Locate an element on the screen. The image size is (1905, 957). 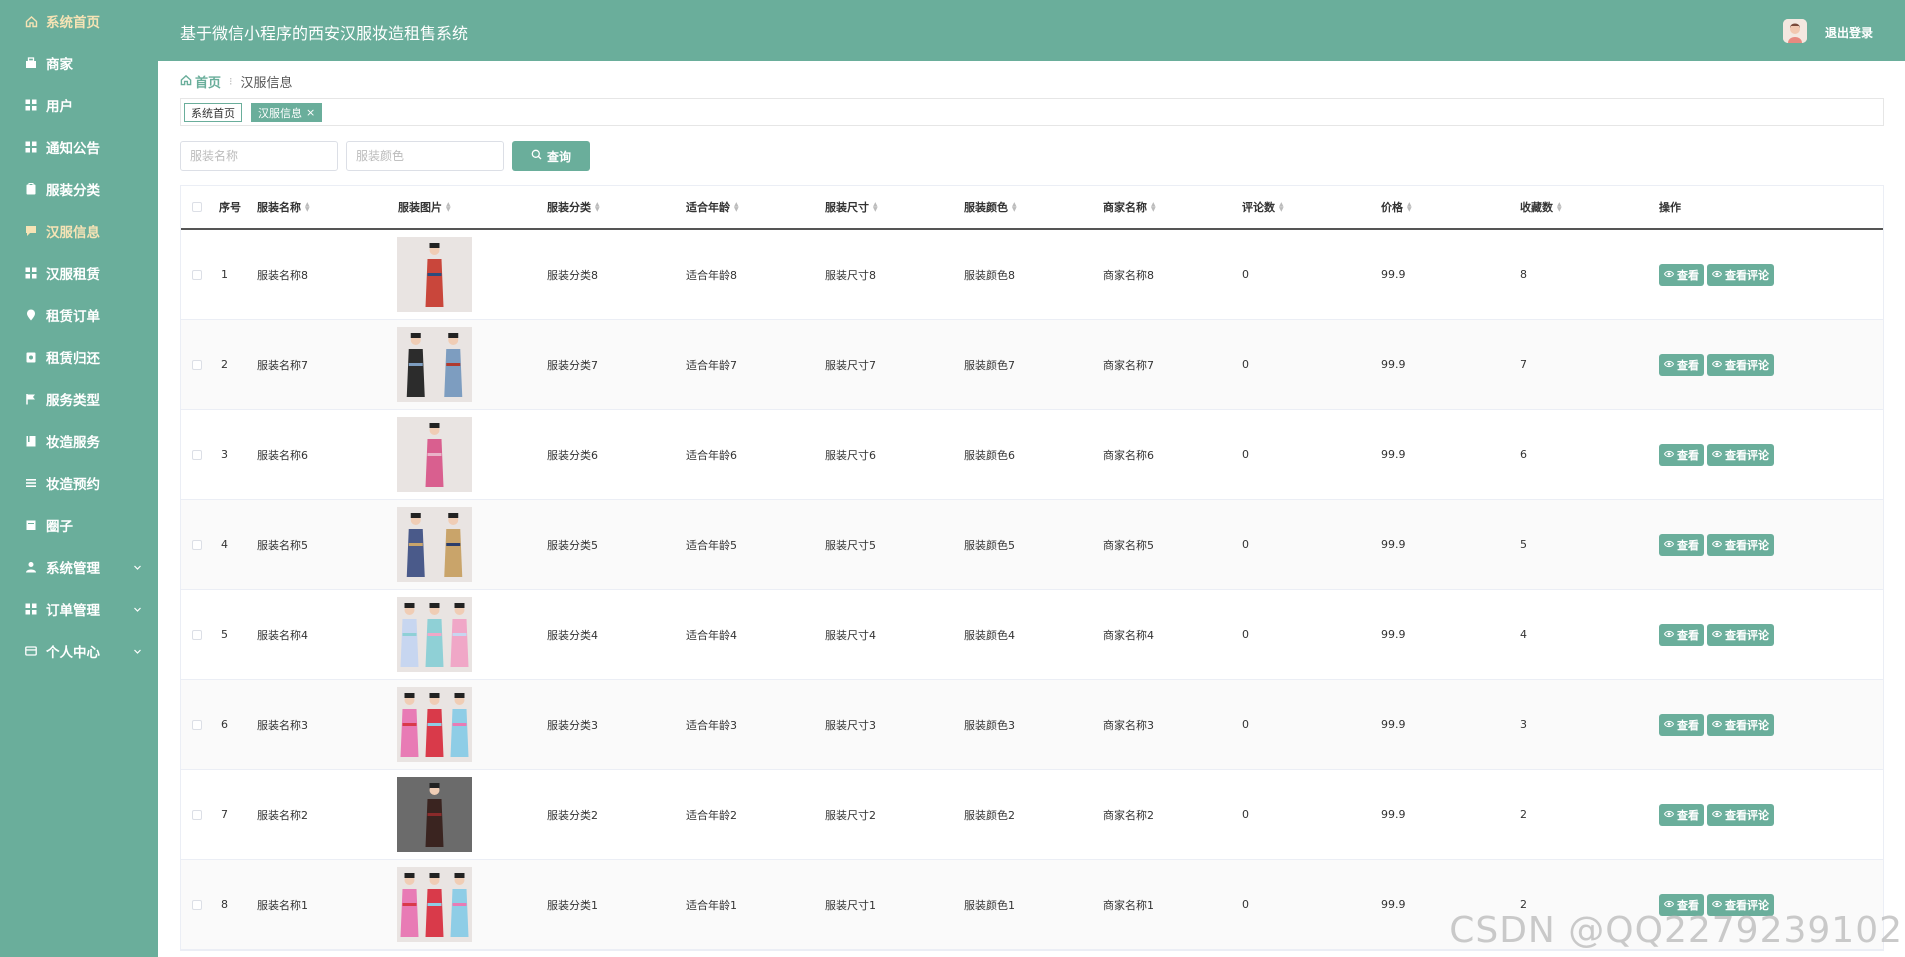
sidebar-item-makeup-service: 妆造服务 is located at coordinates (79, 441).